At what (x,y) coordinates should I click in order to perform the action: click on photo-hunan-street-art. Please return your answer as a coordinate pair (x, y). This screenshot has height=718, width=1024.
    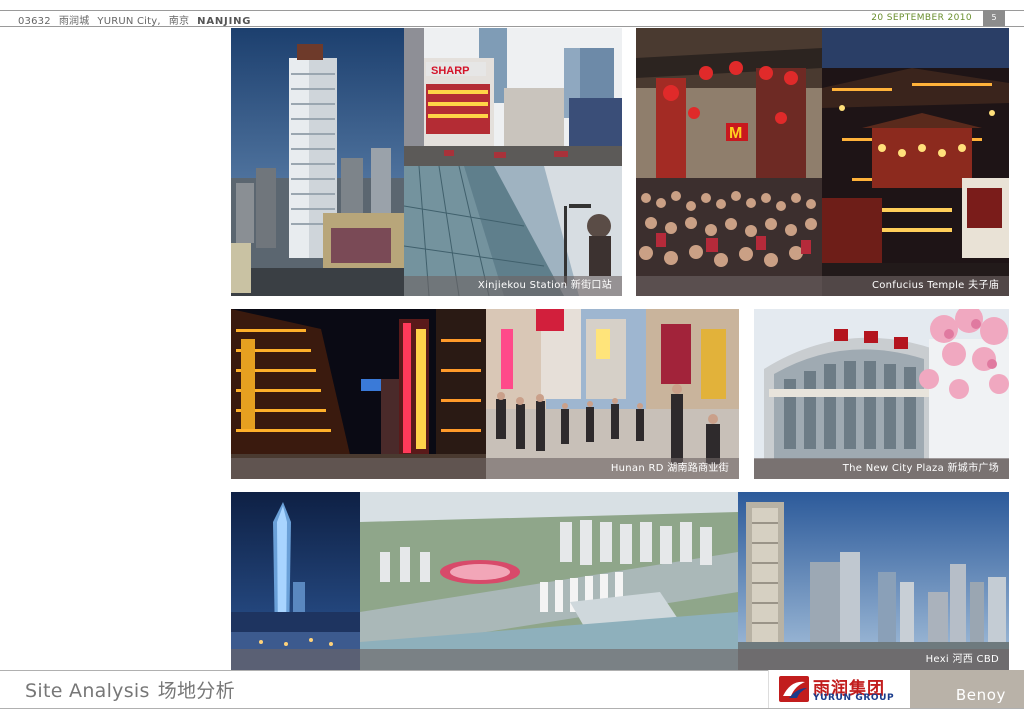
    Looking at the image, I should click on (612, 394).